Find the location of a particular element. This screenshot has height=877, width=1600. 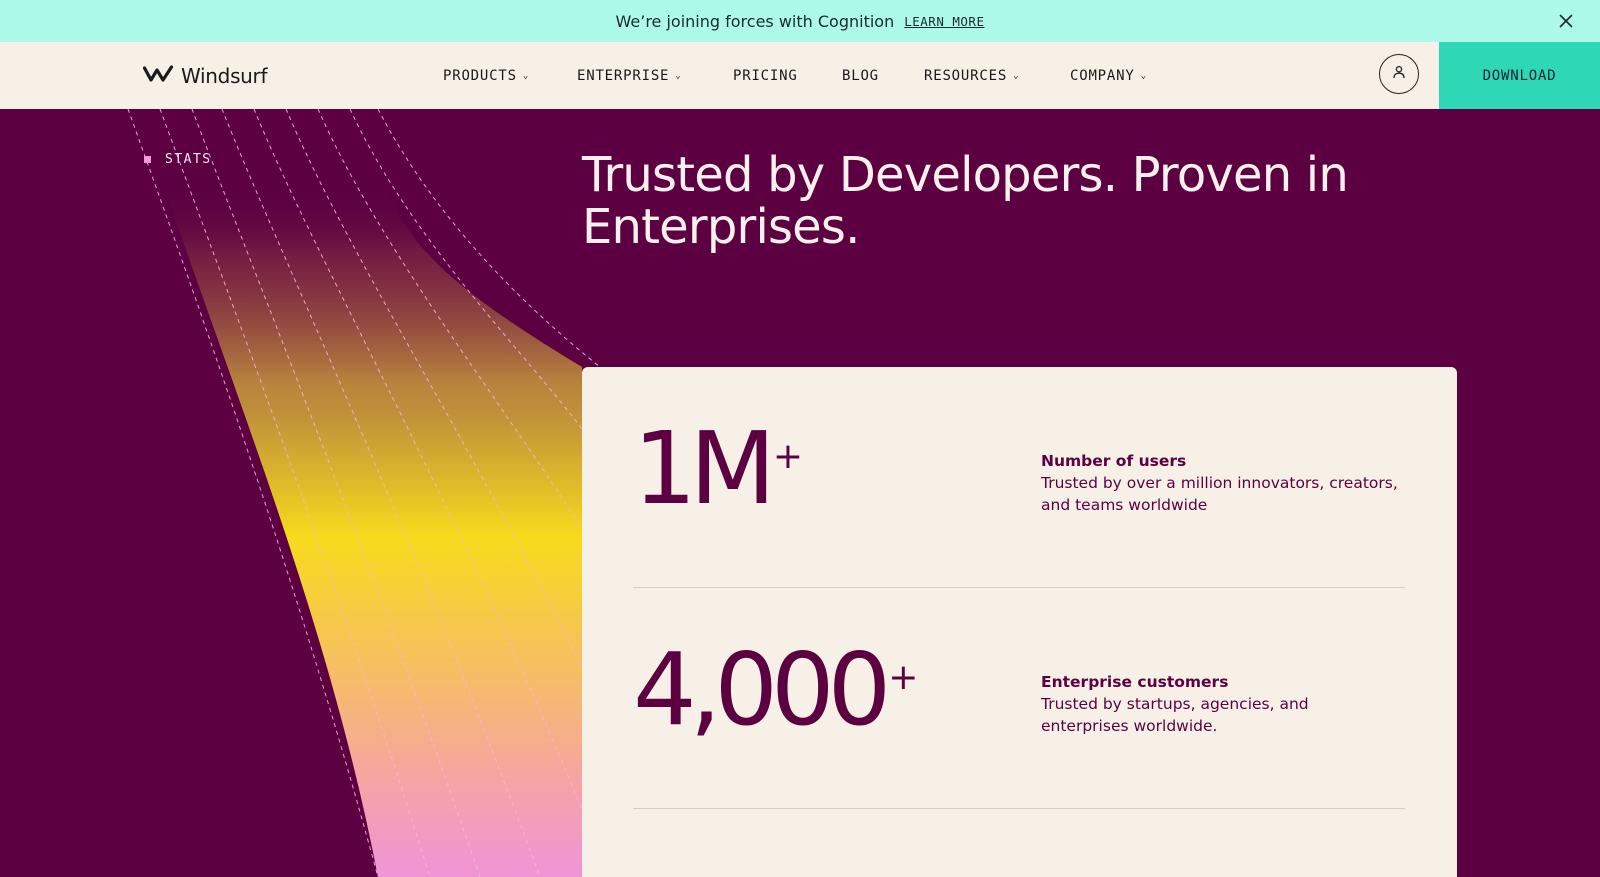

nav-item-label: BLOG is located at coordinates (860, 75).